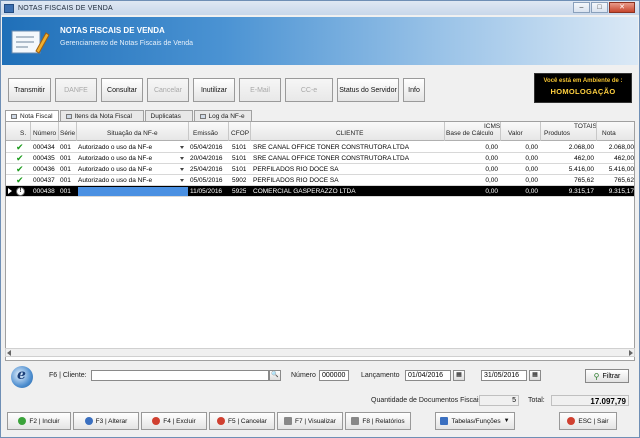 The image size is (640, 438). What do you see at coordinates (180, 375) in the screenshot?
I see `cliente-input` at bounding box center [180, 375].